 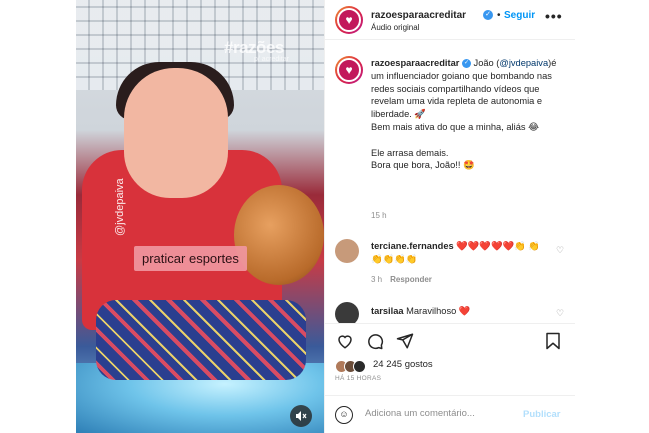 I want to click on follow-button: Seguir, so click(x=519, y=15).